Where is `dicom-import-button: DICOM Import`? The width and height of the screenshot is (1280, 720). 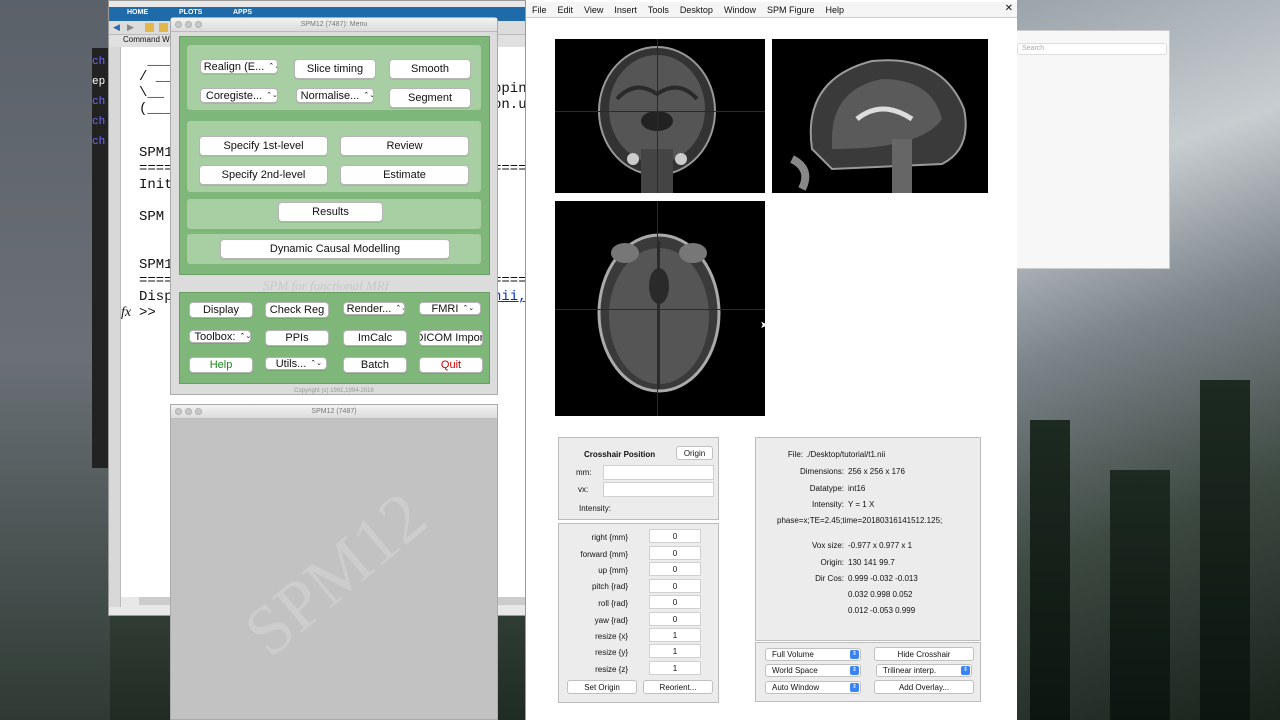
dicom-import-button: DICOM Import is located at coordinates (451, 338).